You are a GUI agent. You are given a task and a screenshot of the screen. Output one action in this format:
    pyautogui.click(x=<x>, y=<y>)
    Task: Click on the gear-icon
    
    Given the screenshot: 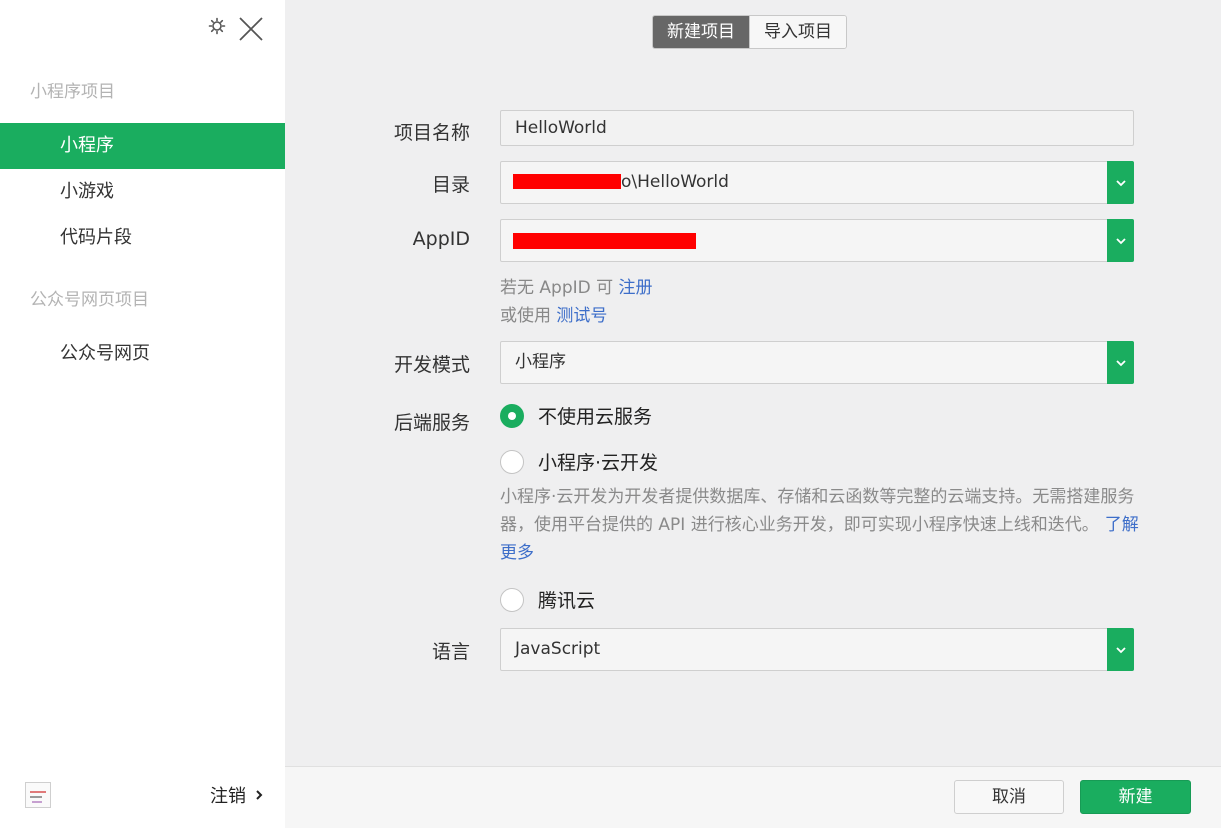 What is the action you would take?
    pyautogui.click(x=217, y=26)
    